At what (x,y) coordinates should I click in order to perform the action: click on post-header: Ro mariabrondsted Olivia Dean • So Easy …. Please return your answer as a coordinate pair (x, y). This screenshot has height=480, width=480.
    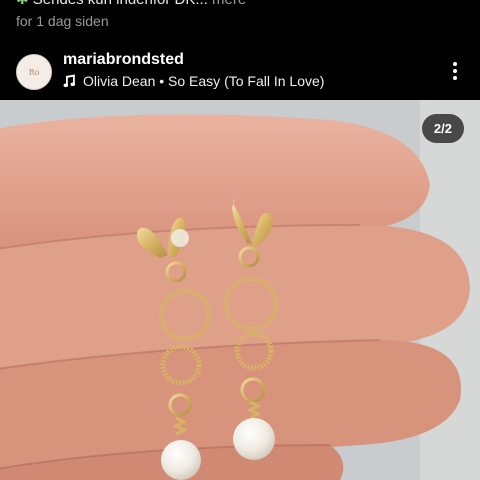
    Looking at the image, I should click on (240, 71).